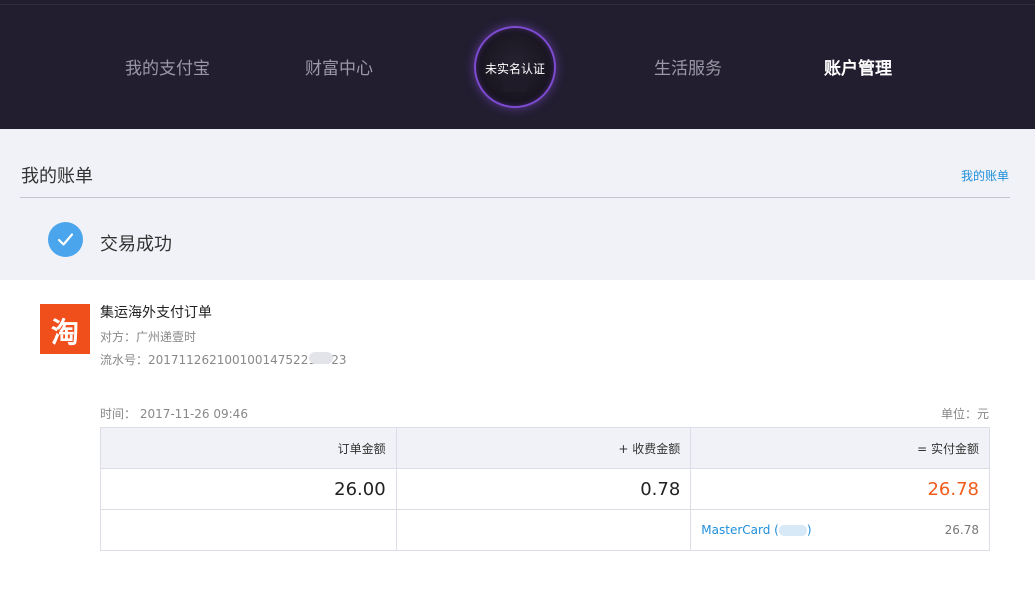 The height and width of the screenshot is (612, 1035). Describe the element at coordinates (339, 66) in the screenshot. I see `nav-wealth-center: 财富中心` at that location.